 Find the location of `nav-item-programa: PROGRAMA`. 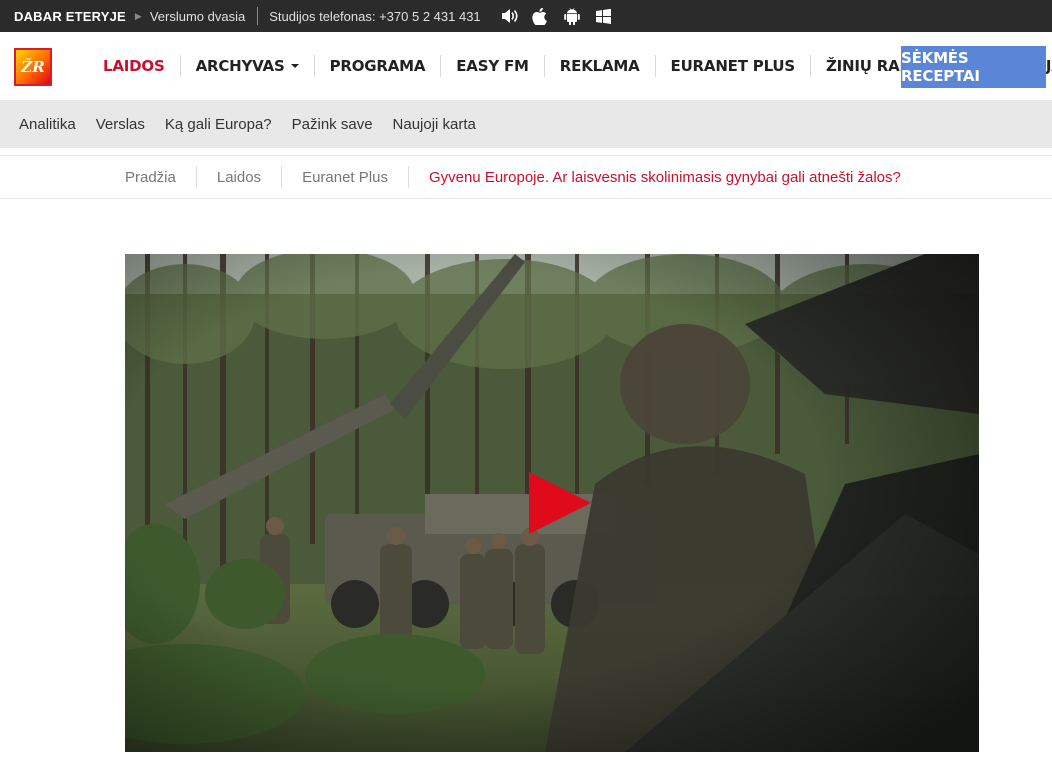

nav-item-programa: PROGRAMA is located at coordinates (378, 66).